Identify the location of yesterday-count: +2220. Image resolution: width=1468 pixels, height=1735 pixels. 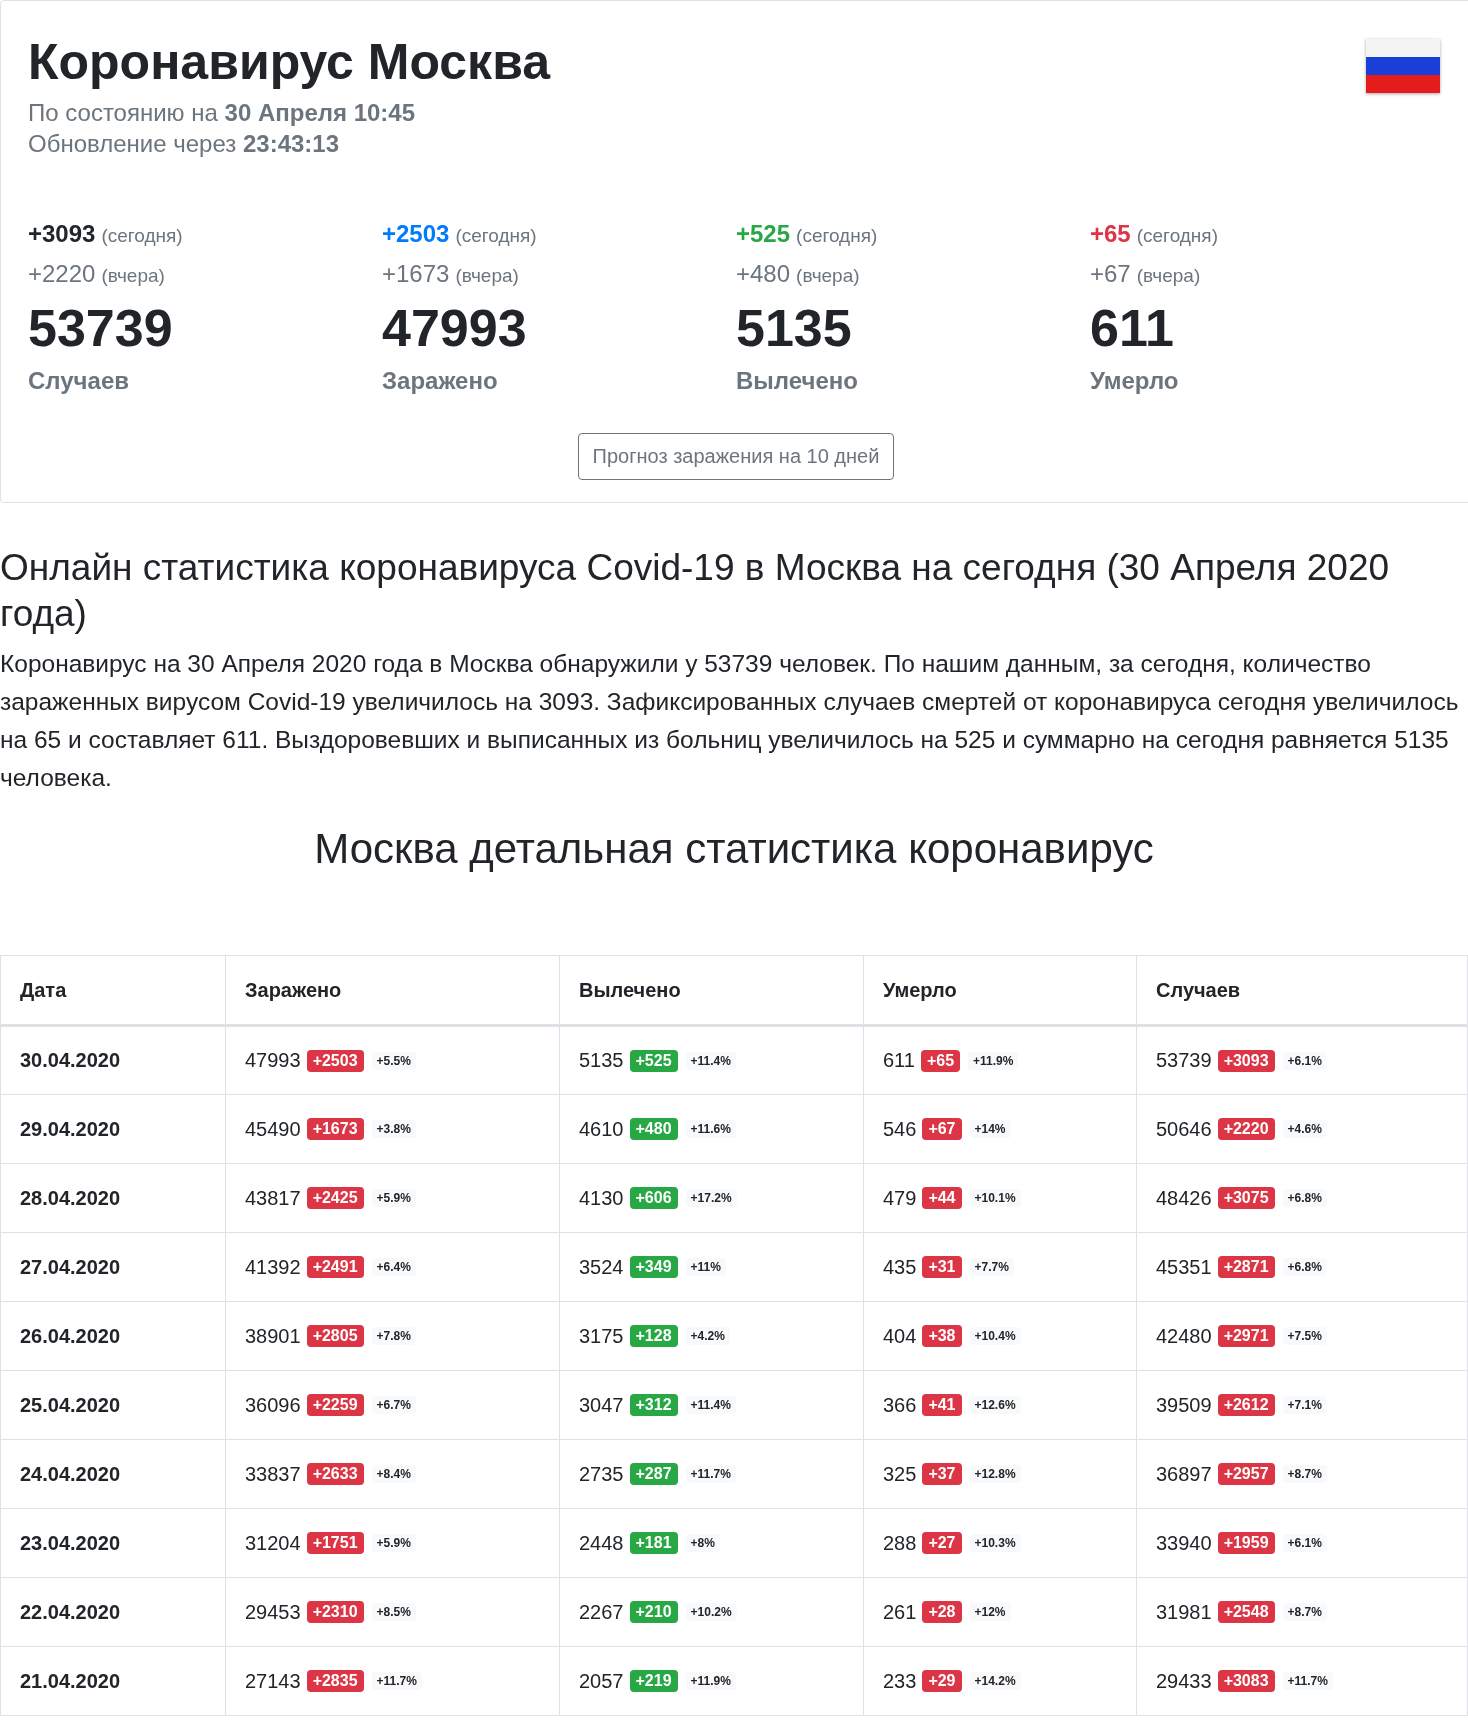
(62, 273).